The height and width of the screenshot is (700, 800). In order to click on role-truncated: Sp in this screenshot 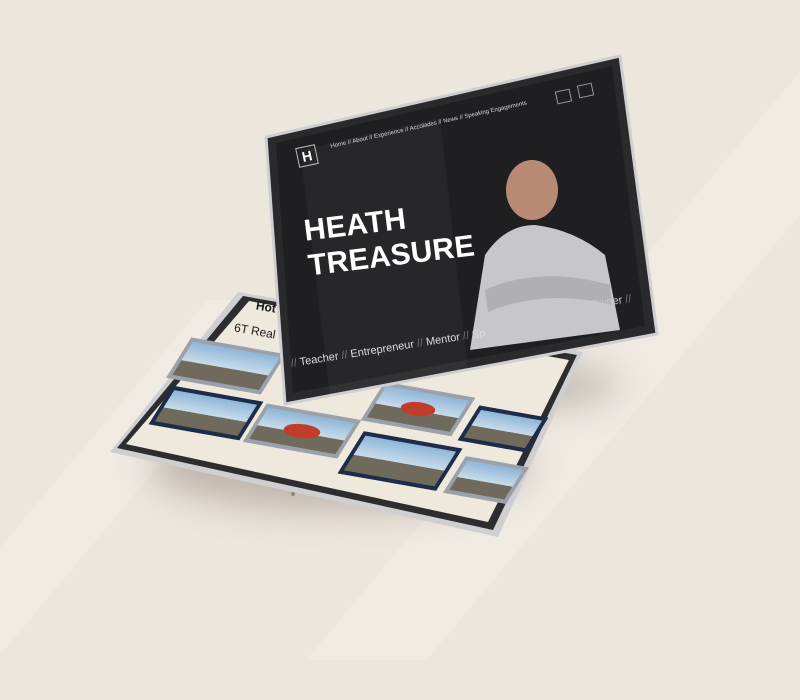, I will do `click(479, 334)`.